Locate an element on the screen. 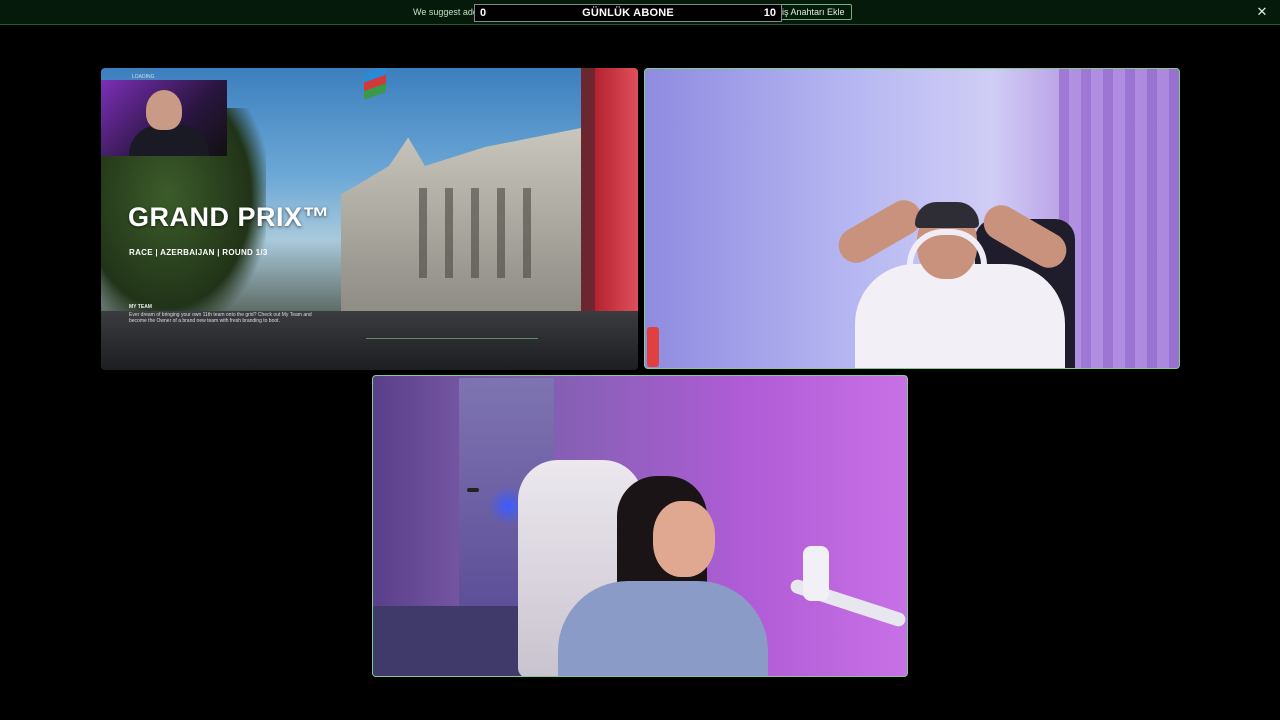  game-my-team-label: MY TEAM is located at coordinates (140, 307).